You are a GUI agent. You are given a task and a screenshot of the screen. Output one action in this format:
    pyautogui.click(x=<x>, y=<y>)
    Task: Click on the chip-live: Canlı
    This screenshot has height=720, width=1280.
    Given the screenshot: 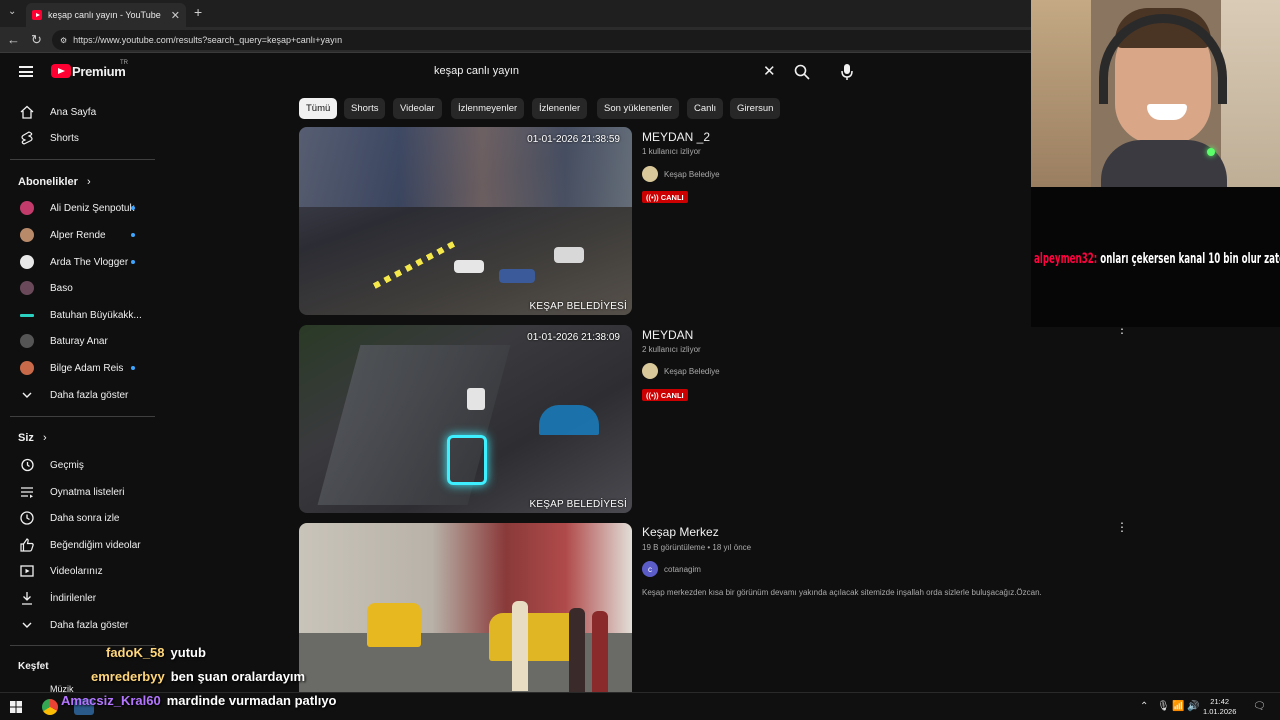 What is the action you would take?
    pyautogui.click(x=705, y=108)
    